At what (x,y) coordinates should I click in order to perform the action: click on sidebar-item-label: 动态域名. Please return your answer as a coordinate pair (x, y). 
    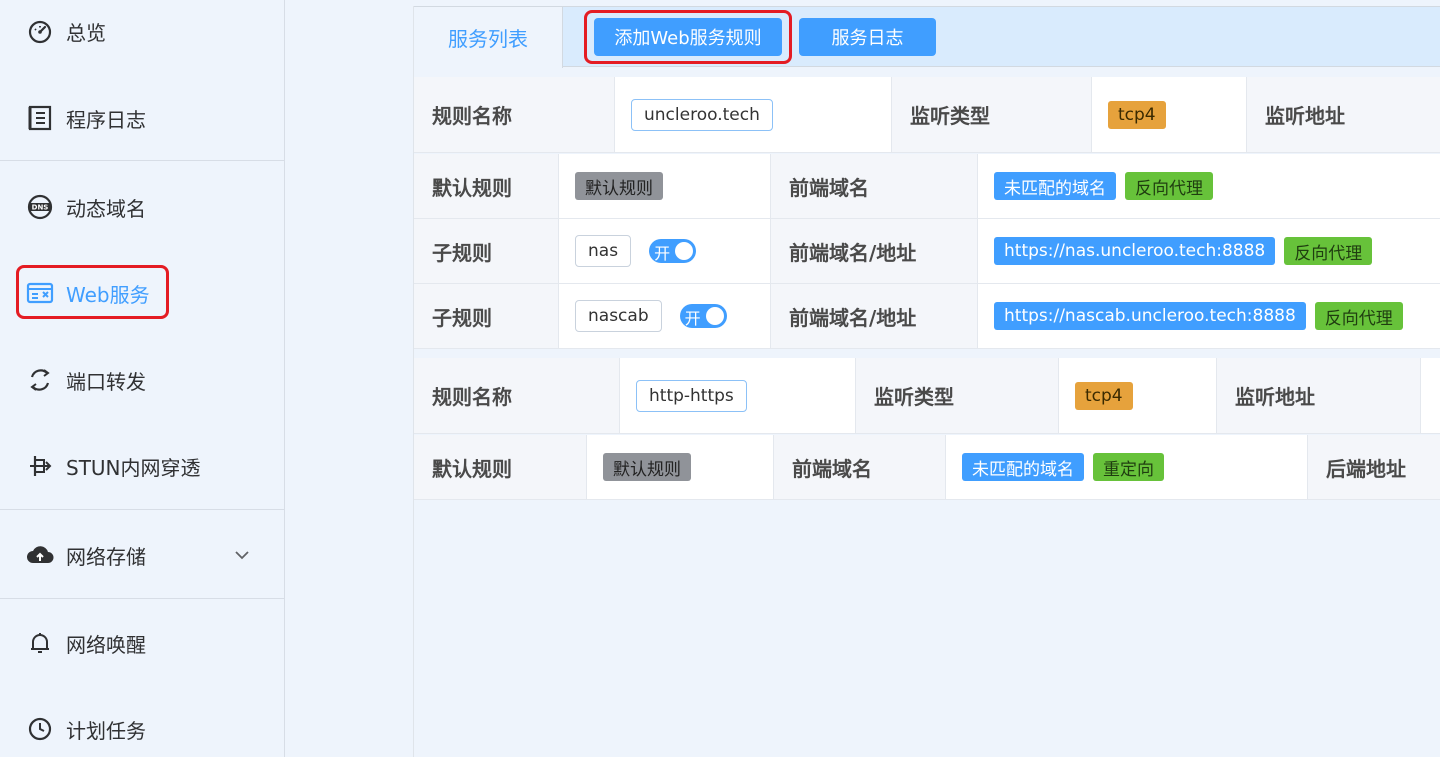
    Looking at the image, I should click on (106, 208).